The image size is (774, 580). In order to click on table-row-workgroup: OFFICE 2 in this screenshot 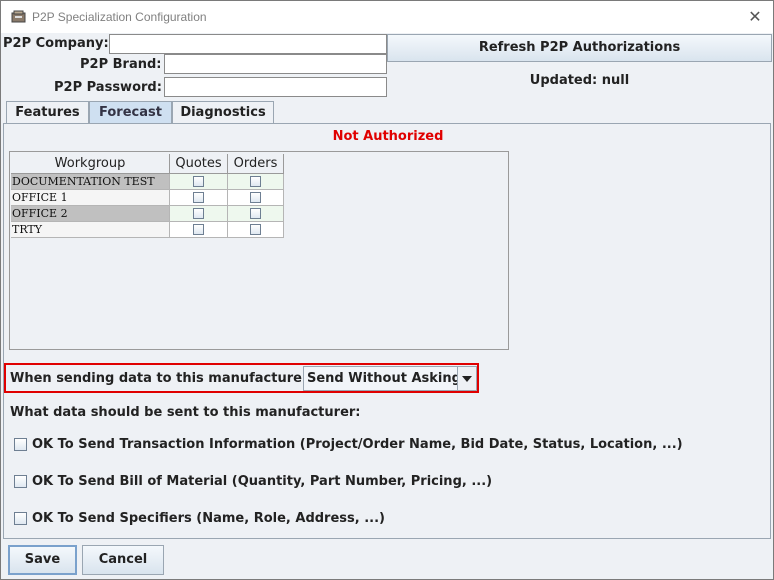, I will do `click(90, 214)`.